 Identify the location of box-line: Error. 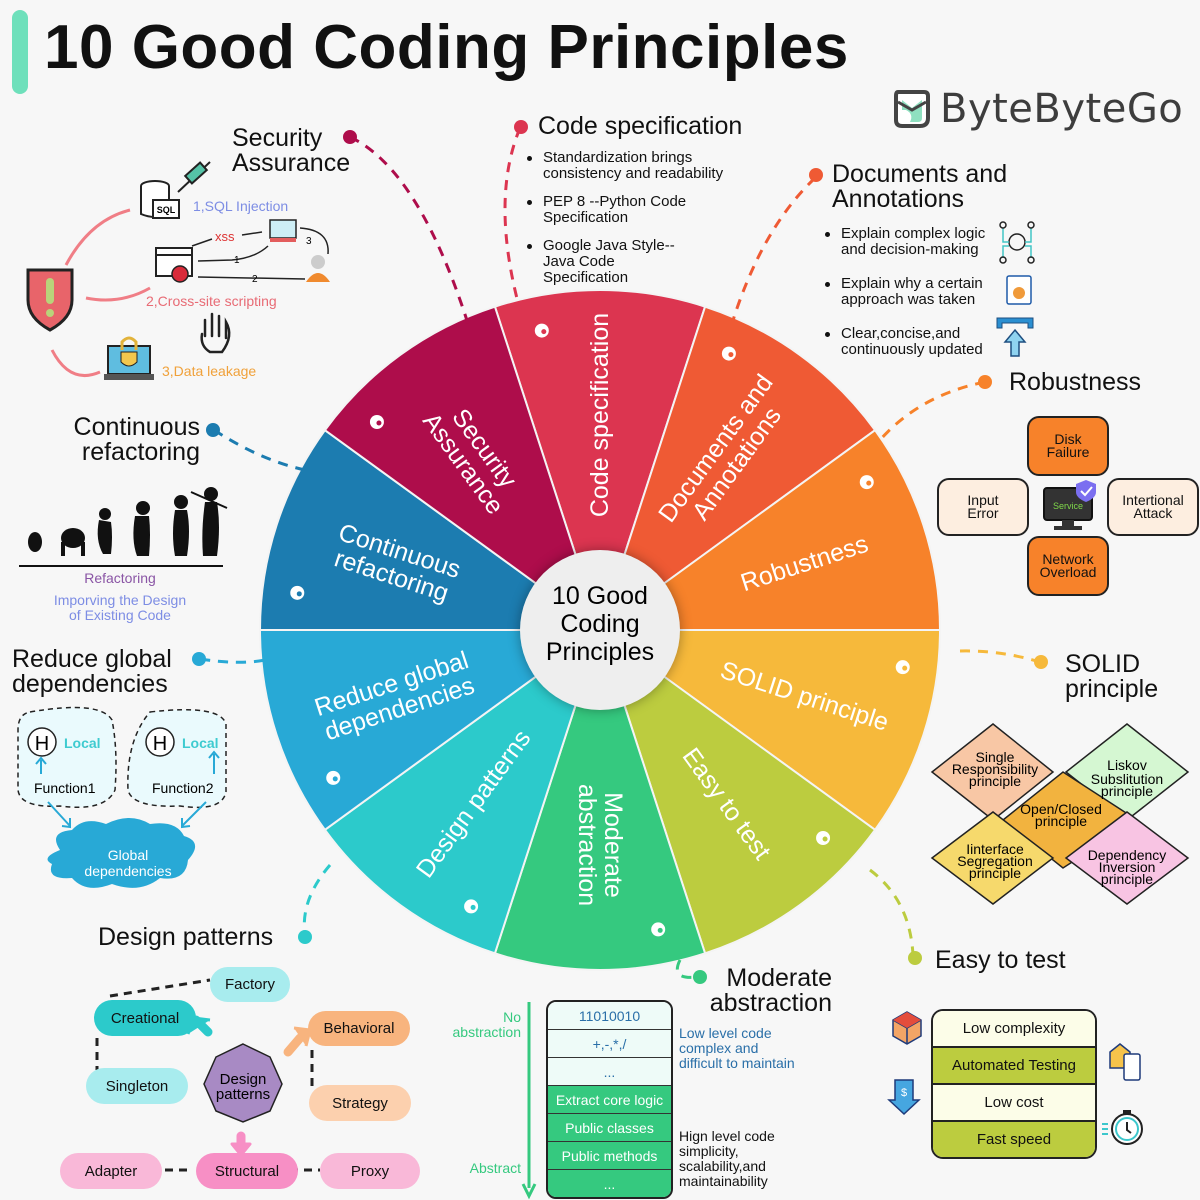
(983, 513).